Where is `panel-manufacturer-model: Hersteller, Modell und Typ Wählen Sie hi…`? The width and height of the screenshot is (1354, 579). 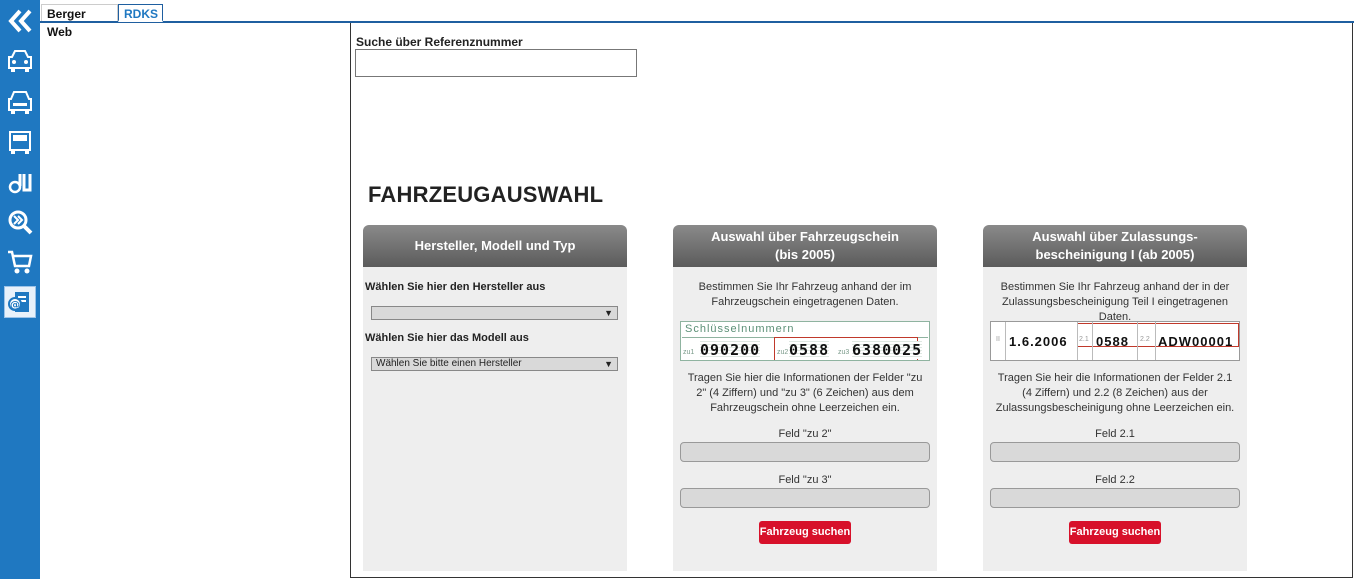 panel-manufacturer-model: Hersteller, Modell und Typ Wählen Sie hi… is located at coordinates (495, 398).